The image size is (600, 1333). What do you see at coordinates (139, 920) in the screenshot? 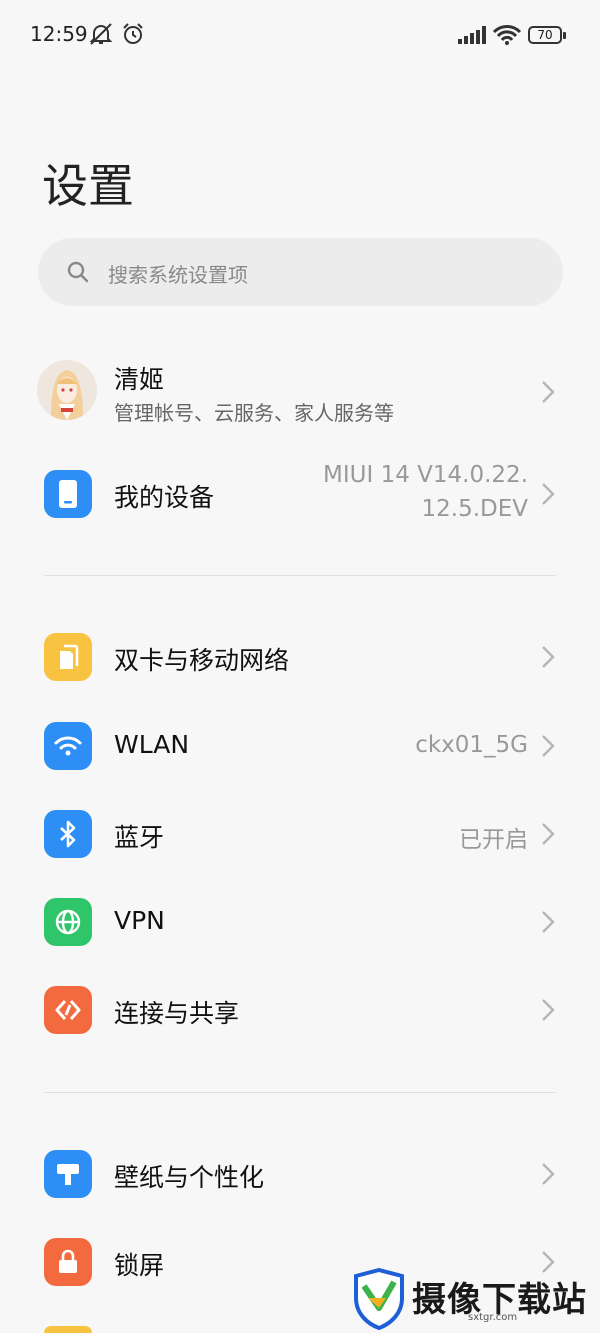
I see `vpn-label: VPN` at bounding box center [139, 920].